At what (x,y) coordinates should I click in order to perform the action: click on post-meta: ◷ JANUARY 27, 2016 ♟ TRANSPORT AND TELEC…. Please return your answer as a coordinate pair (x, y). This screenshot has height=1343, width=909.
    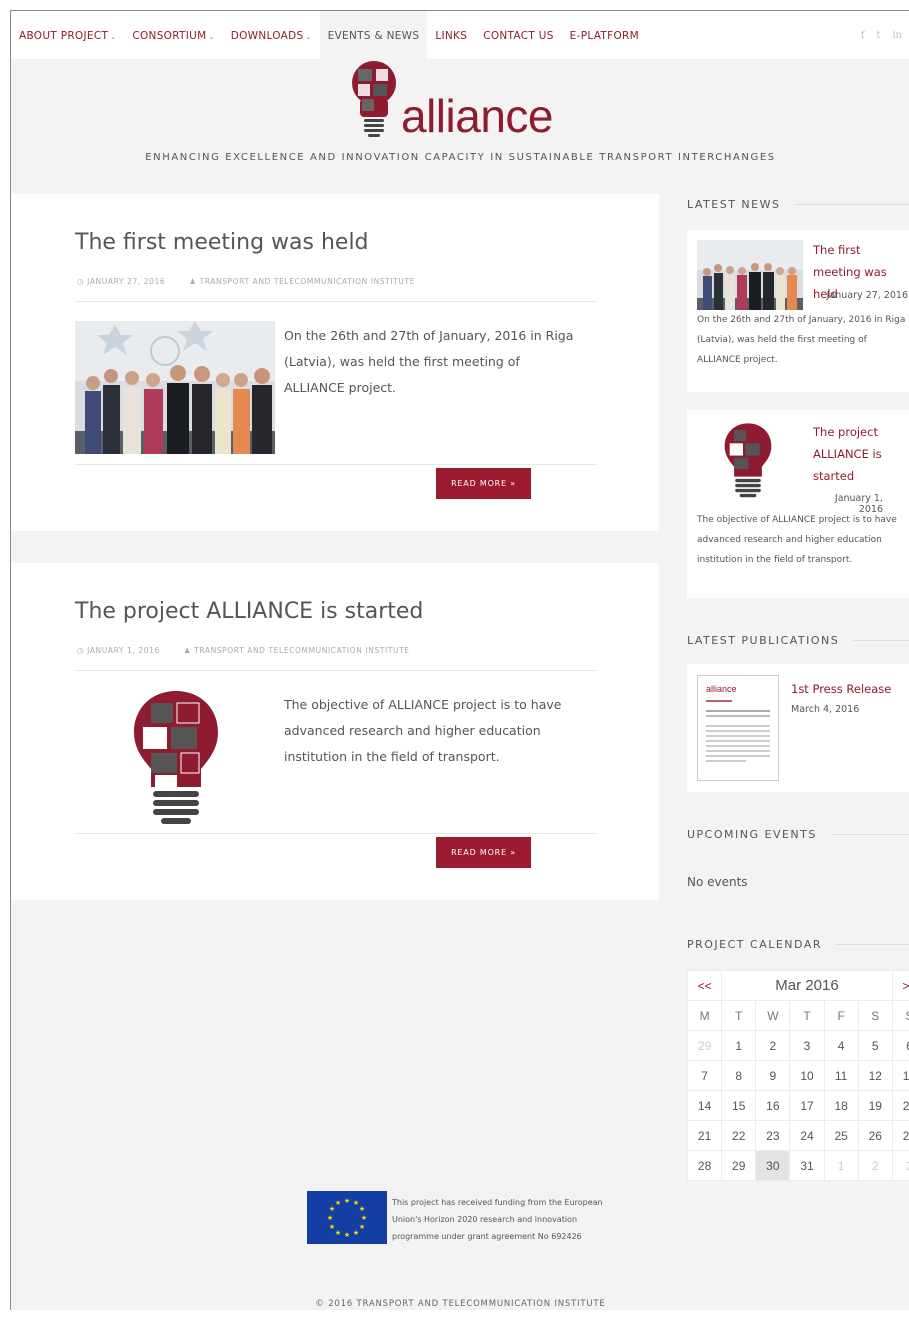
    Looking at the image, I should click on (246, 281).